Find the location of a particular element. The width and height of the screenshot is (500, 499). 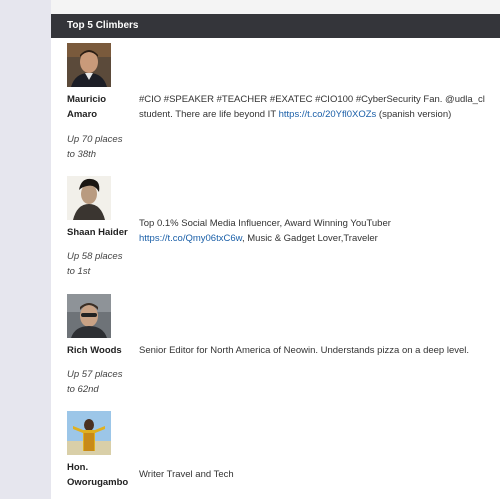

bio-link: https://t.co/20Yfl0XOZs is located at coordinates (328, 114).